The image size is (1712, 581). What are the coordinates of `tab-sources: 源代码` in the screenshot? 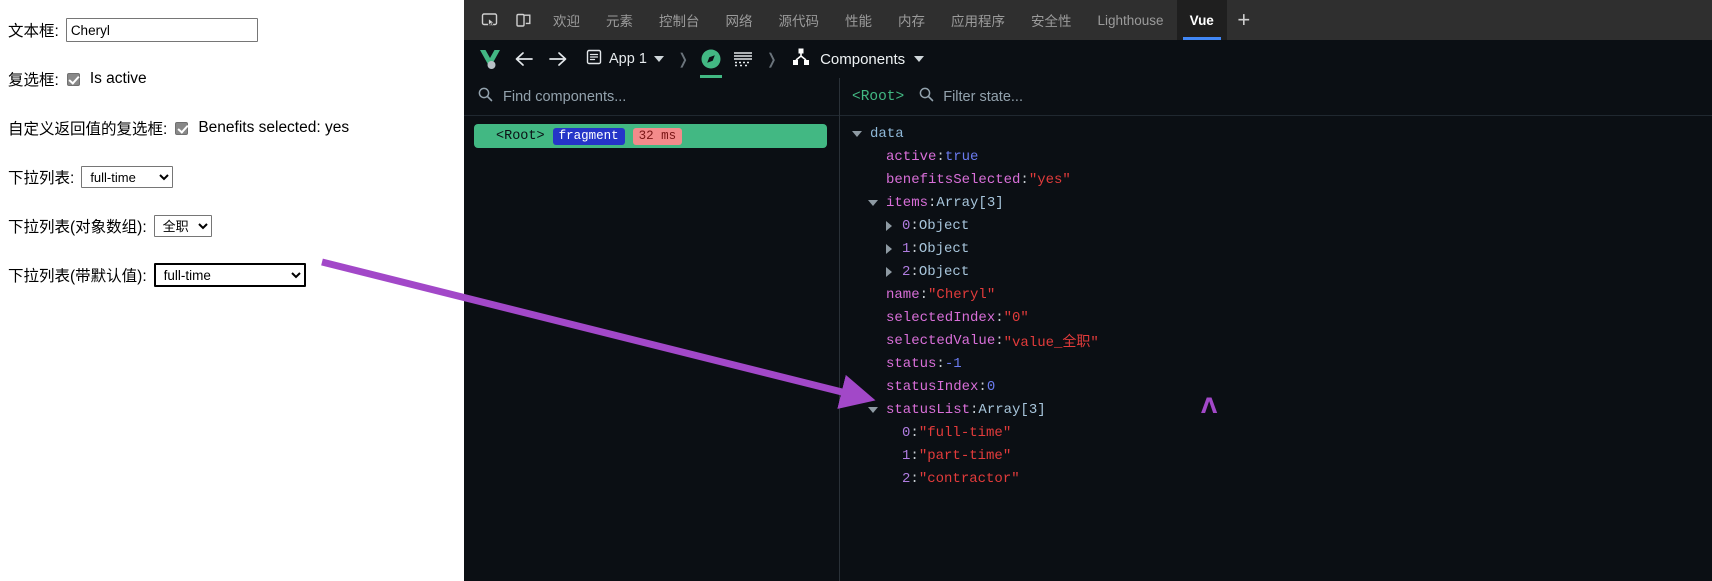 It's located at (799, 20).